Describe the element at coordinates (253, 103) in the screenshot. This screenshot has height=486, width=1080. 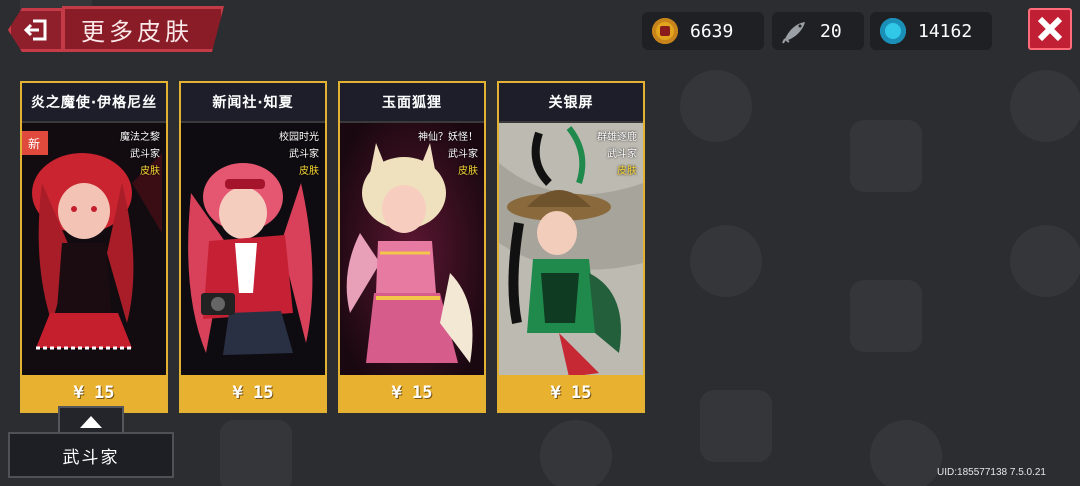
I see `skin-card-title: 新闻社·知夏` at that location.